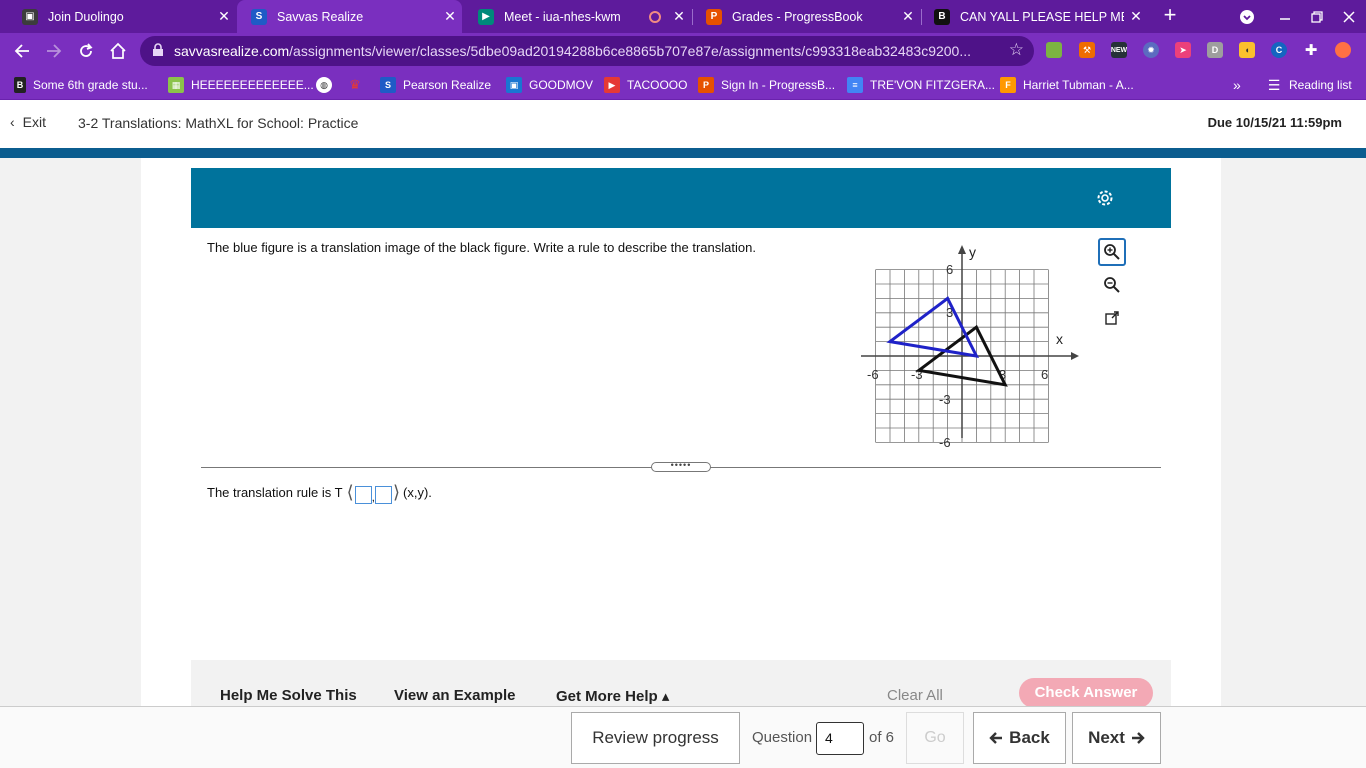 This screenshot has height=768, width=1366. Describe the element at coordinates (681, 198) in the screenshot. I see `question-header-bar` at that location.